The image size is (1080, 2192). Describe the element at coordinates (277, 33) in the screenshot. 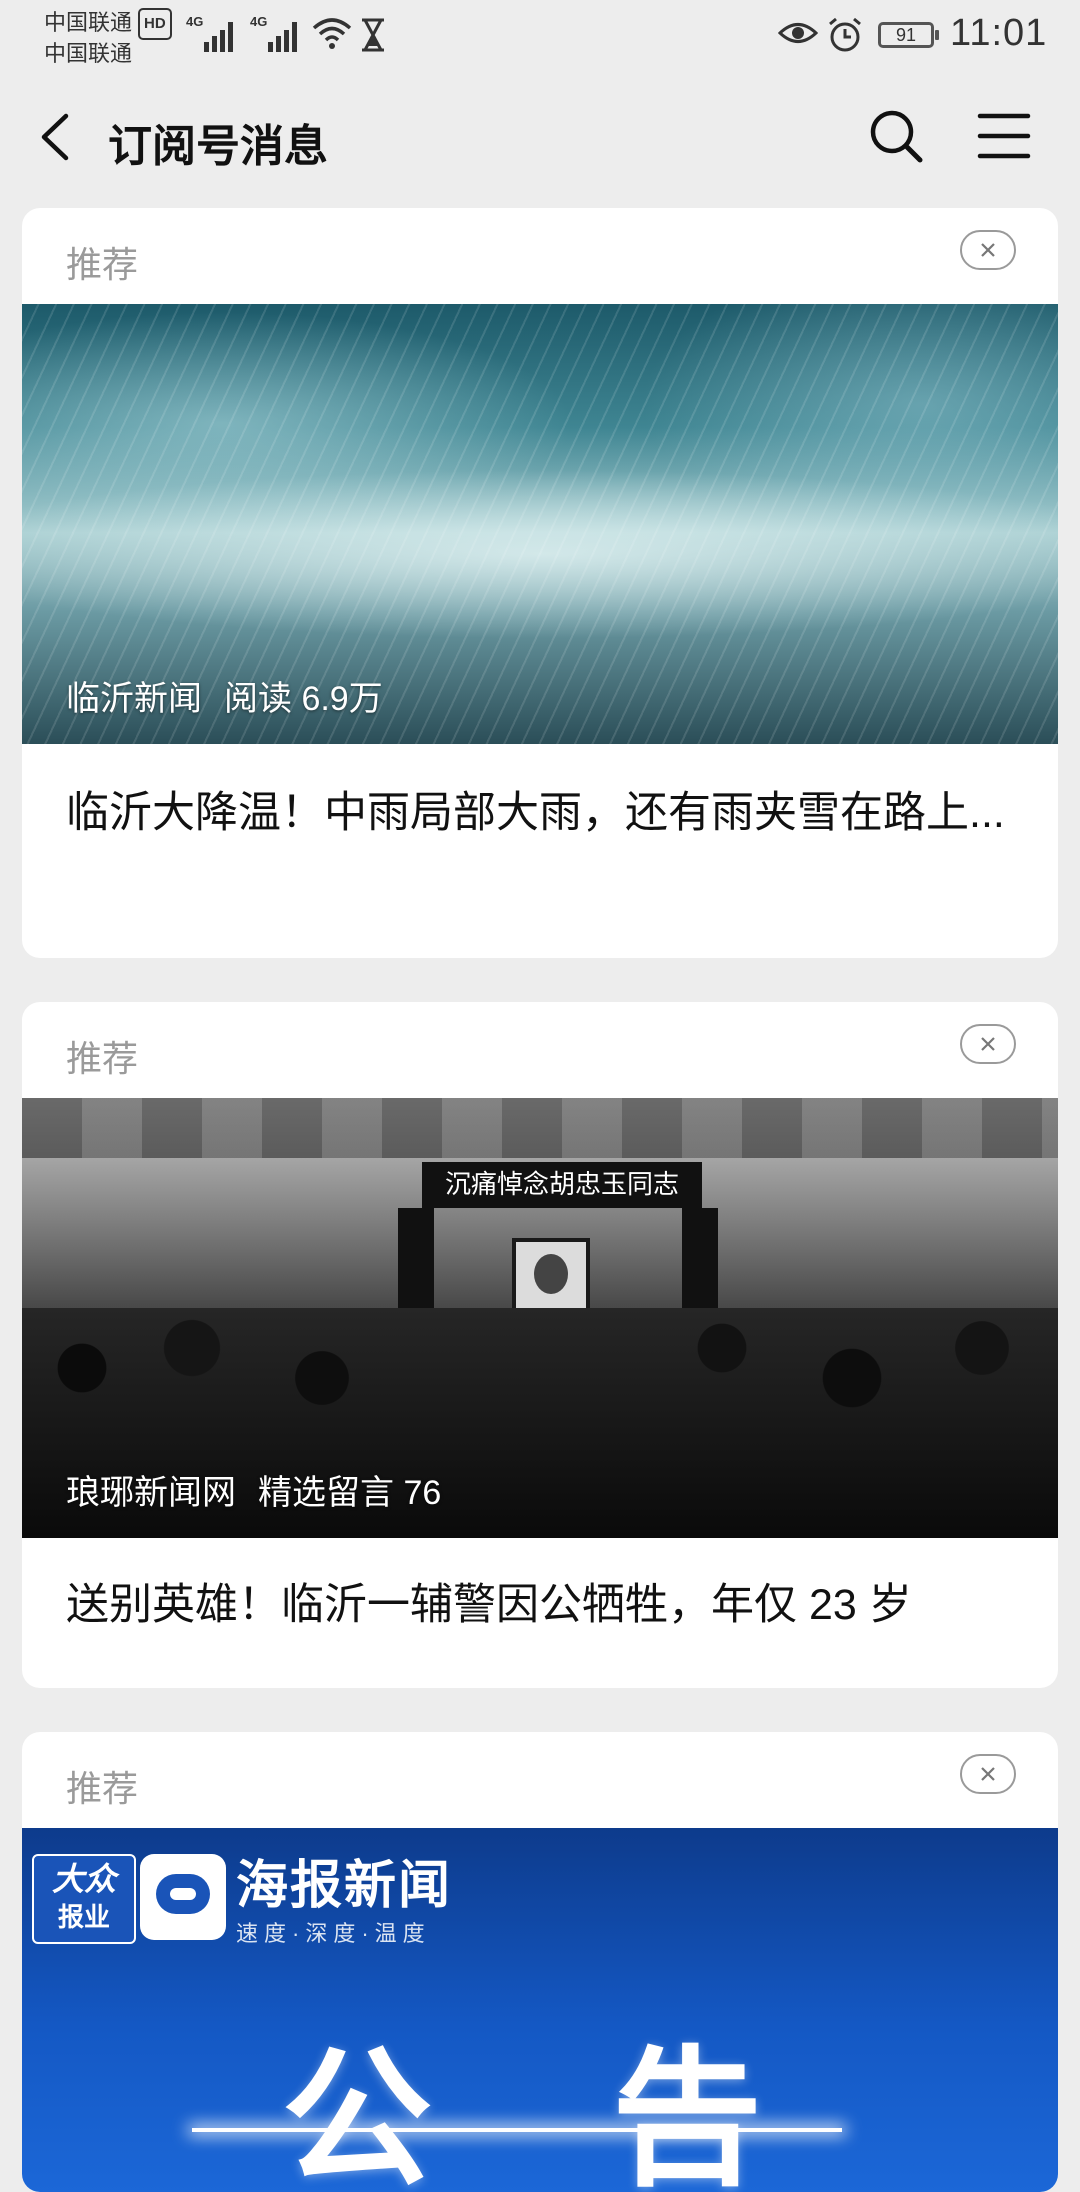

I see `signal-2-icon: 4G` at that location.